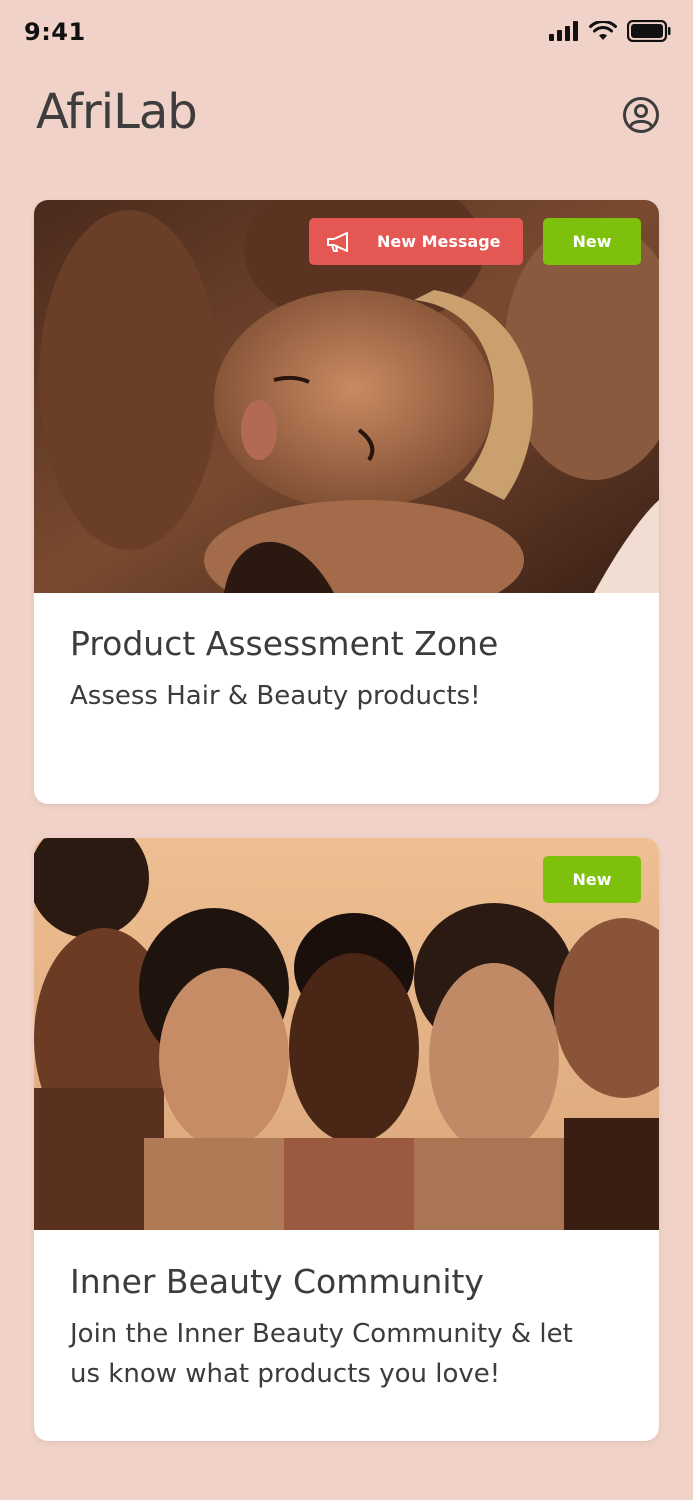 The height and width of the screenshot is (1500, 693). I want to click on profile-icon, so click(641, 115).